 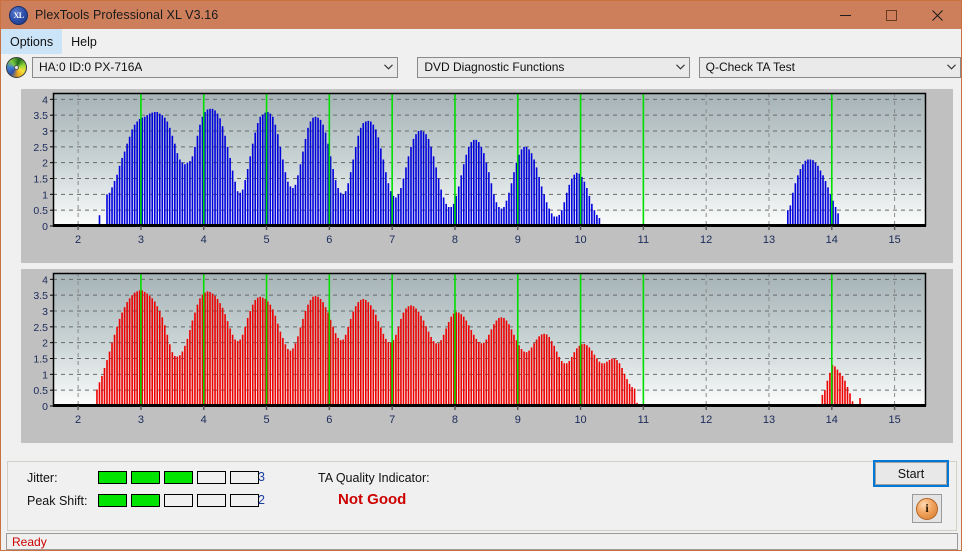 What do you see at coordinates (16, 67) in the screenshot?
I see `disc-icon` at bounding box center [16, 67].